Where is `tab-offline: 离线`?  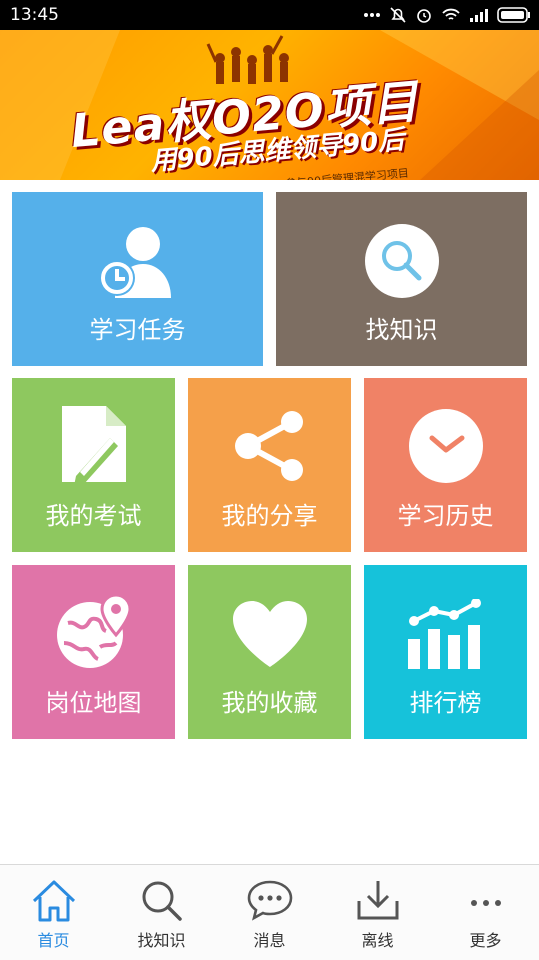
tab-offline: 离线 is located at coordinates (377, 912).